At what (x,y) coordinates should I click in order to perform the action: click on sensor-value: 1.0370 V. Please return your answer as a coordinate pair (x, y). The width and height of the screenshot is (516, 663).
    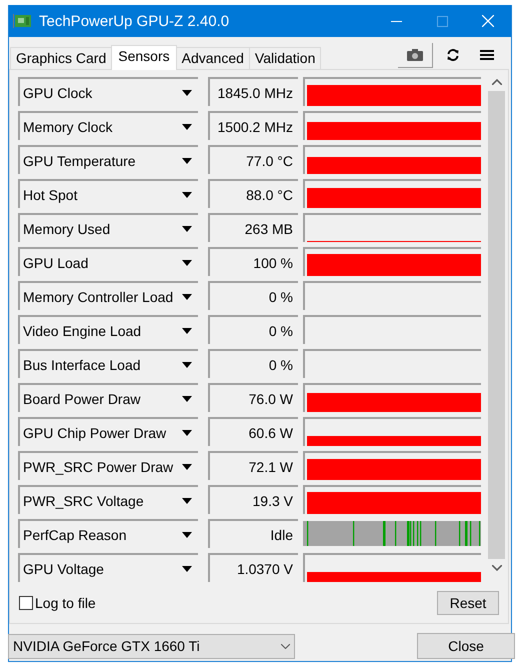
    Looking at the image, I should click on (253, 567).